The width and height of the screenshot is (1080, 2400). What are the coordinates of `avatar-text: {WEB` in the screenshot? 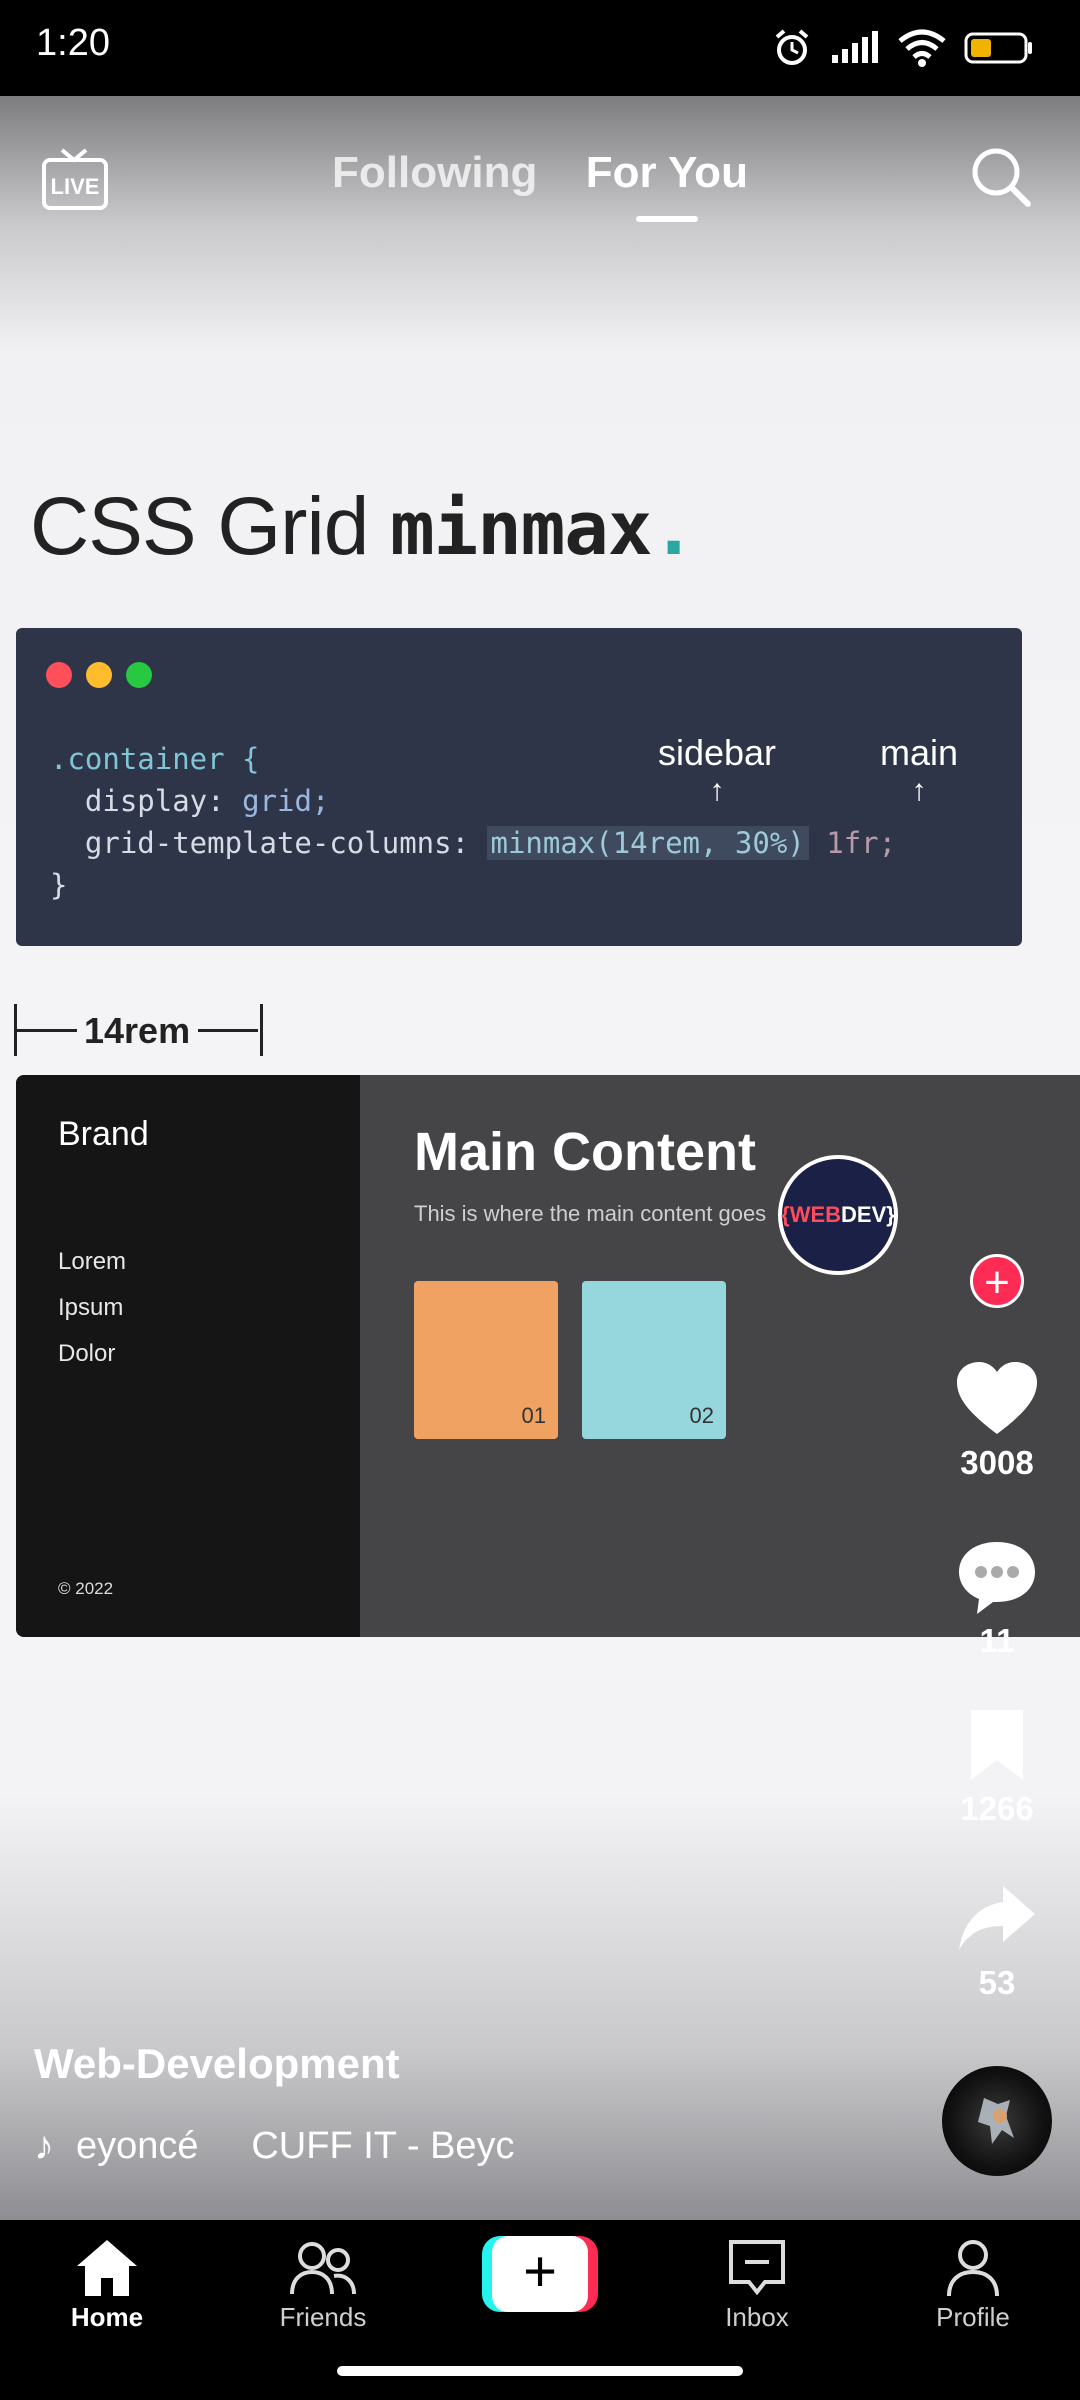 It's located at (811, 1214).